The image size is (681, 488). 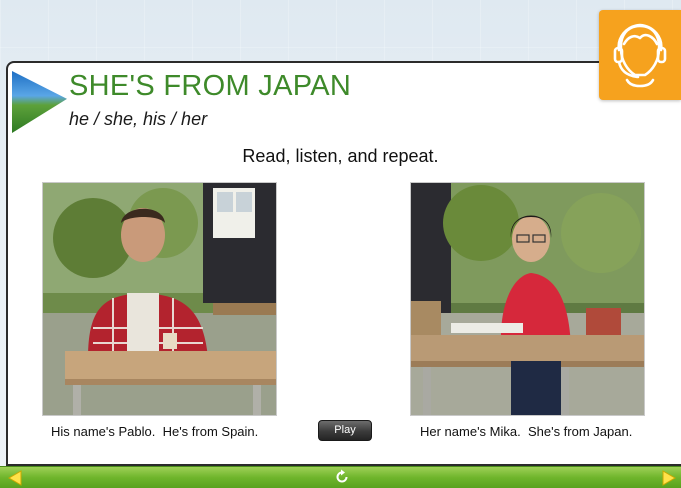 I want to click on lesson-subtitle: he / she, his / her, so click(x=138, y=119).